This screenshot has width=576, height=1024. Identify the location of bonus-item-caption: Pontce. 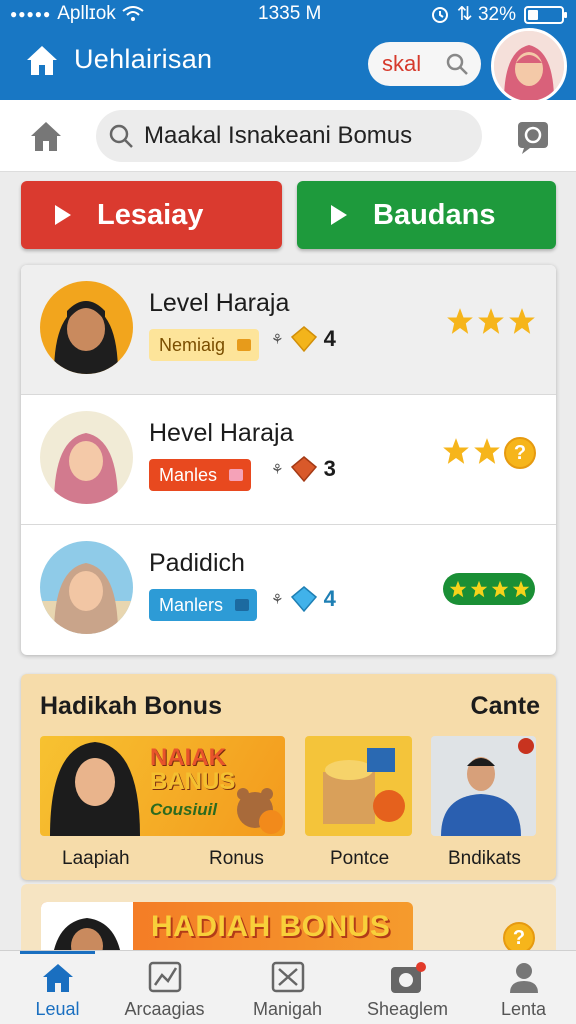
(360, 858).